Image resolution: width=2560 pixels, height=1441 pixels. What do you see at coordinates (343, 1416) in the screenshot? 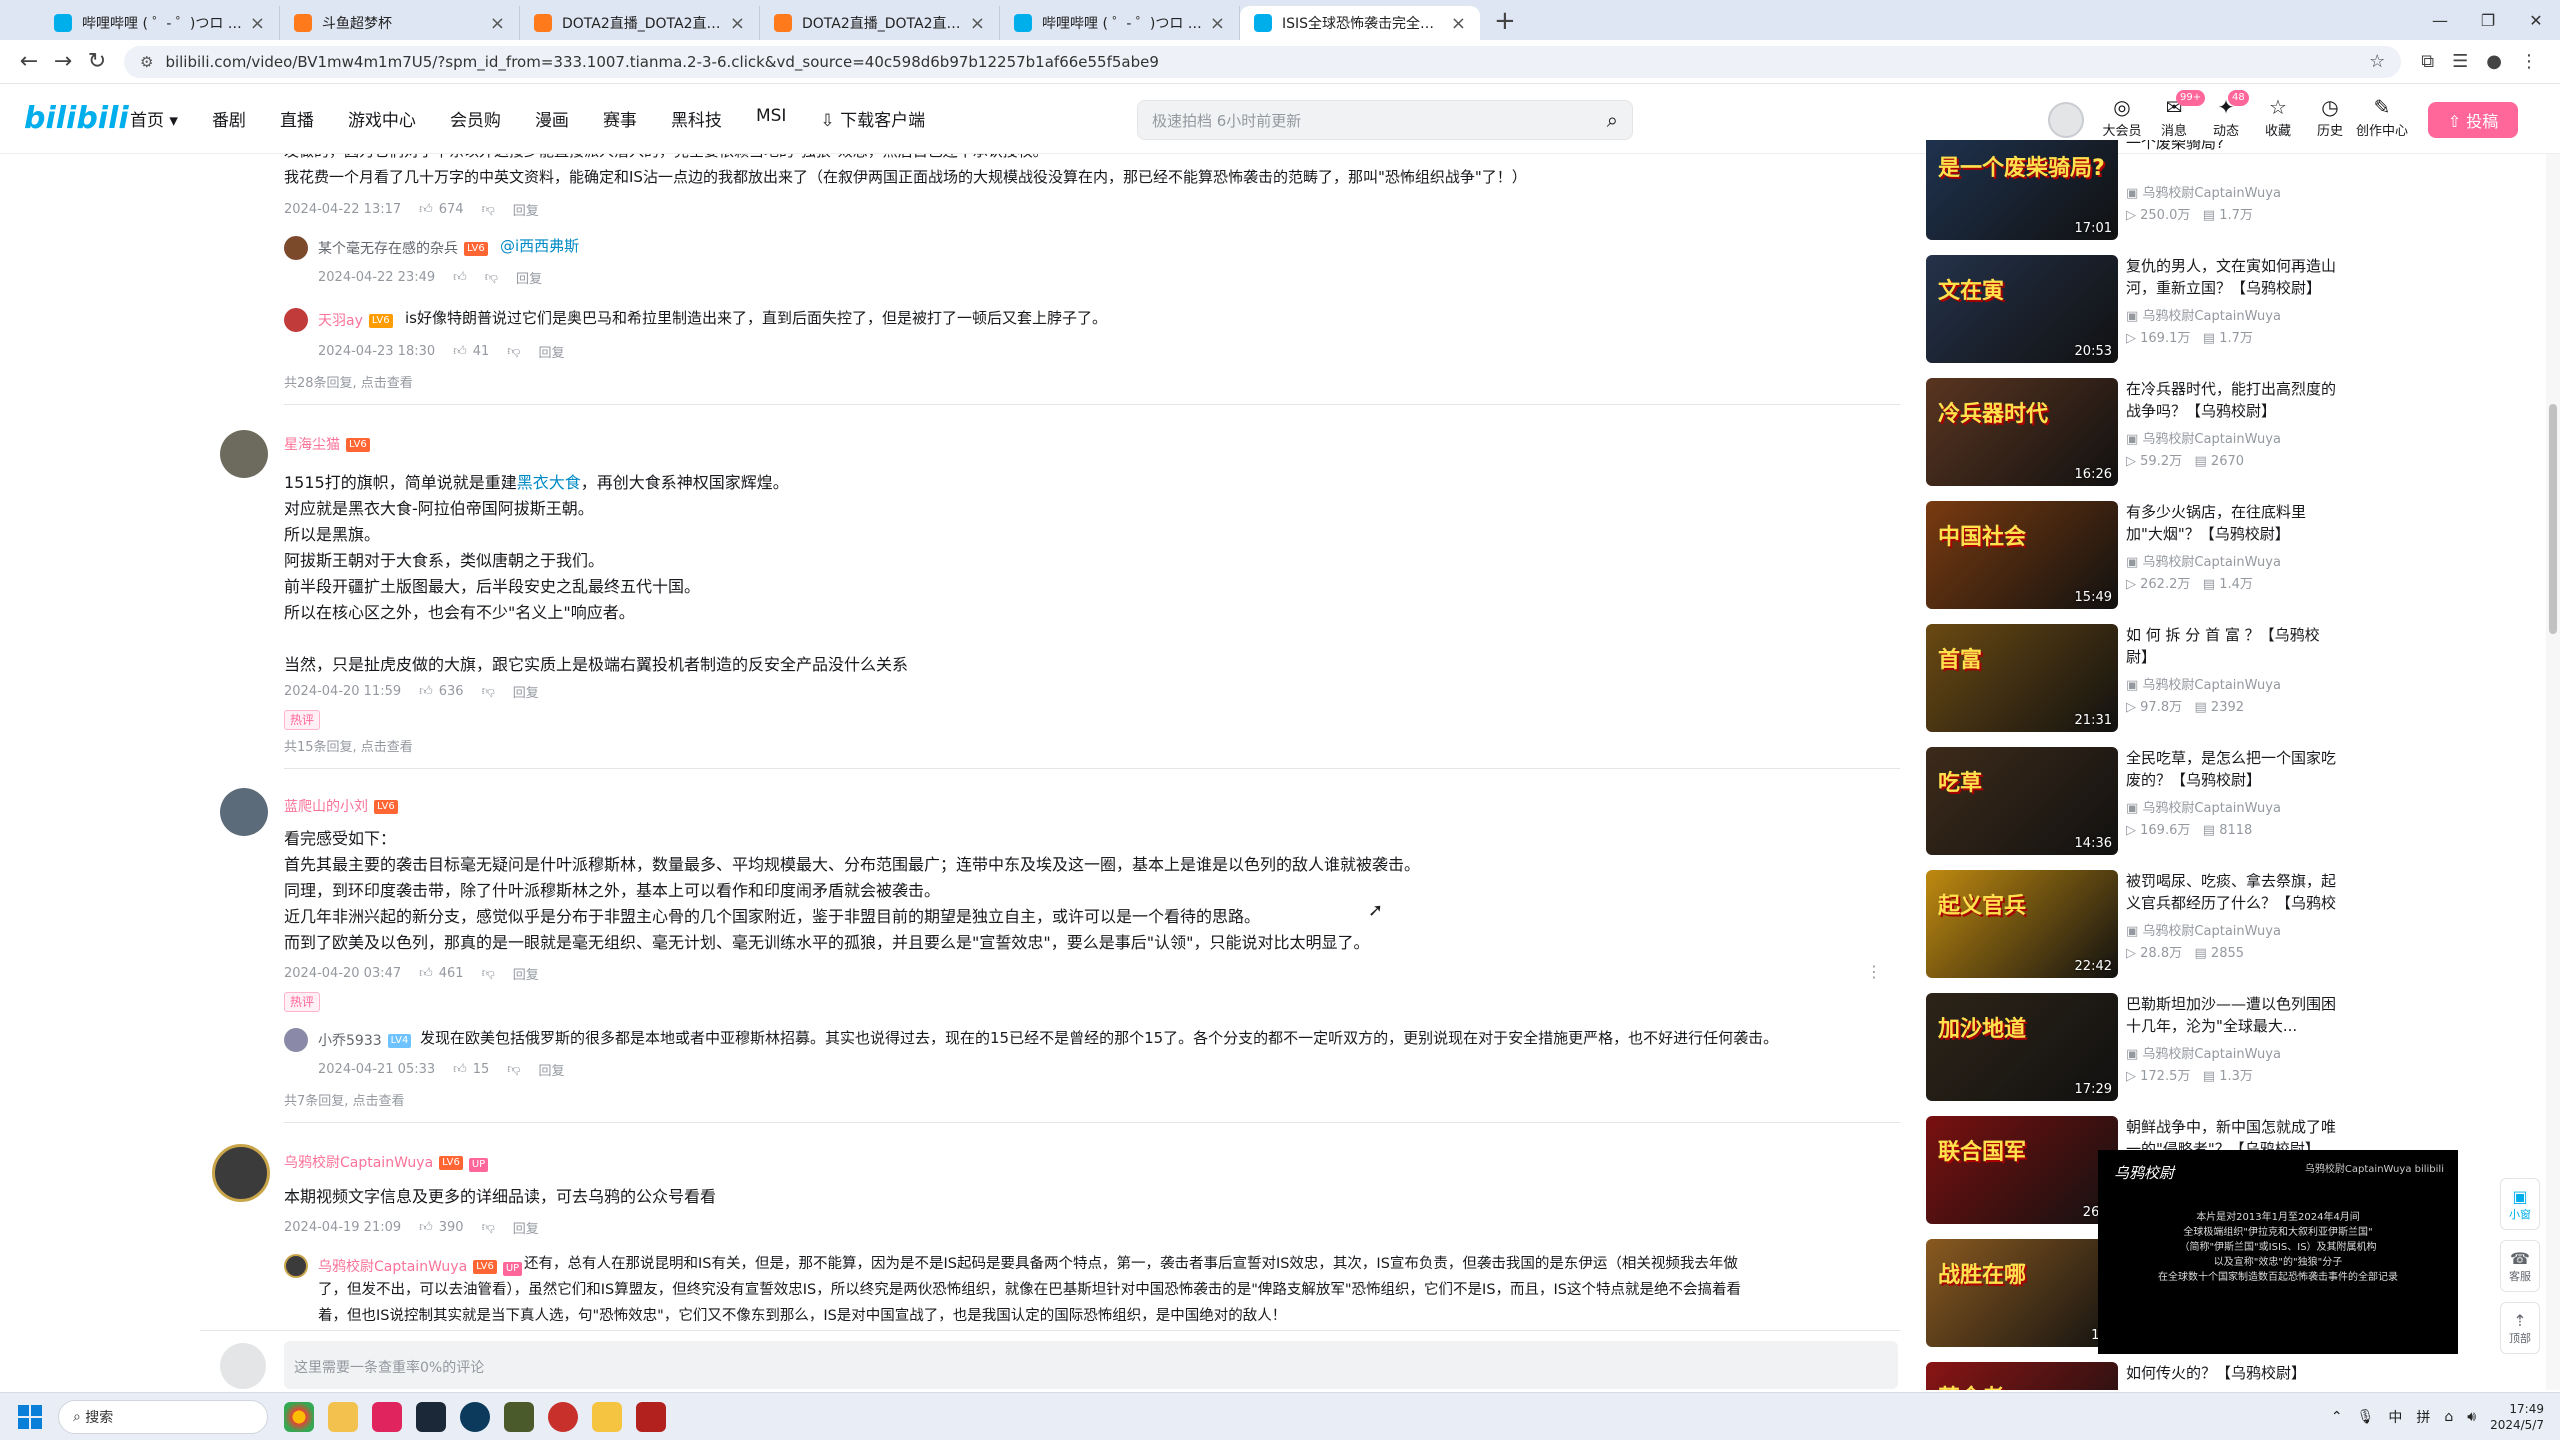
I see `file-explorer-icon` at bounding box center [343, 1416].